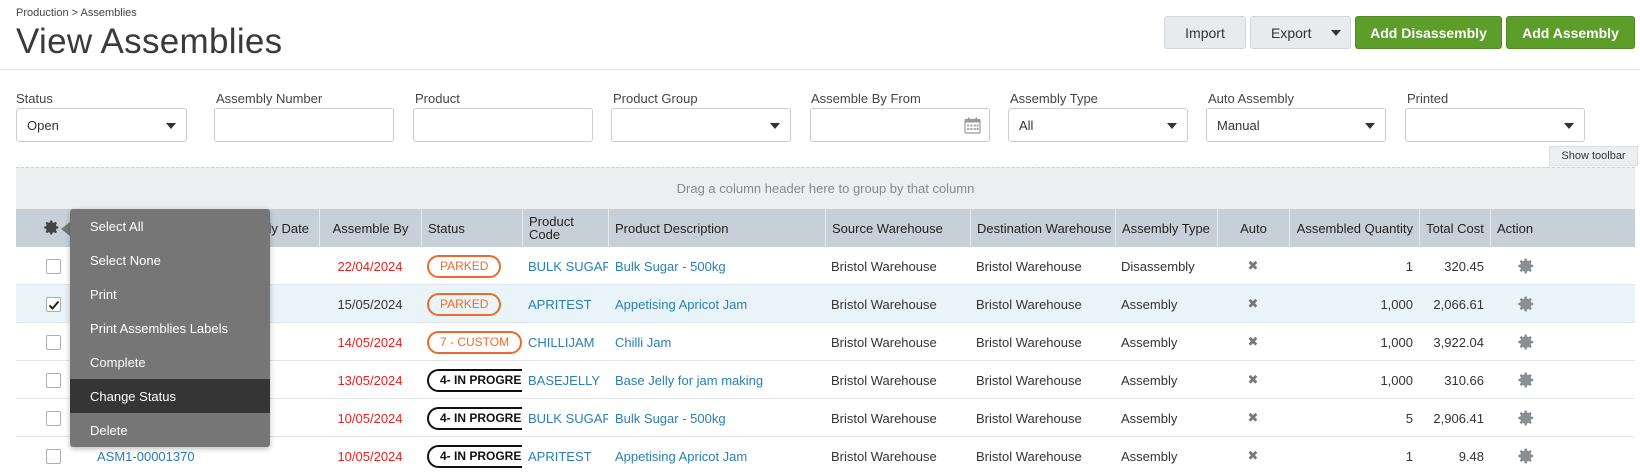 This screenshot has width=1640, height=473. What do you see at coordinates (568, 342) in the screenshot?
I see `product-code-link: CHILLIJAM` at bounding box center [568, 342].